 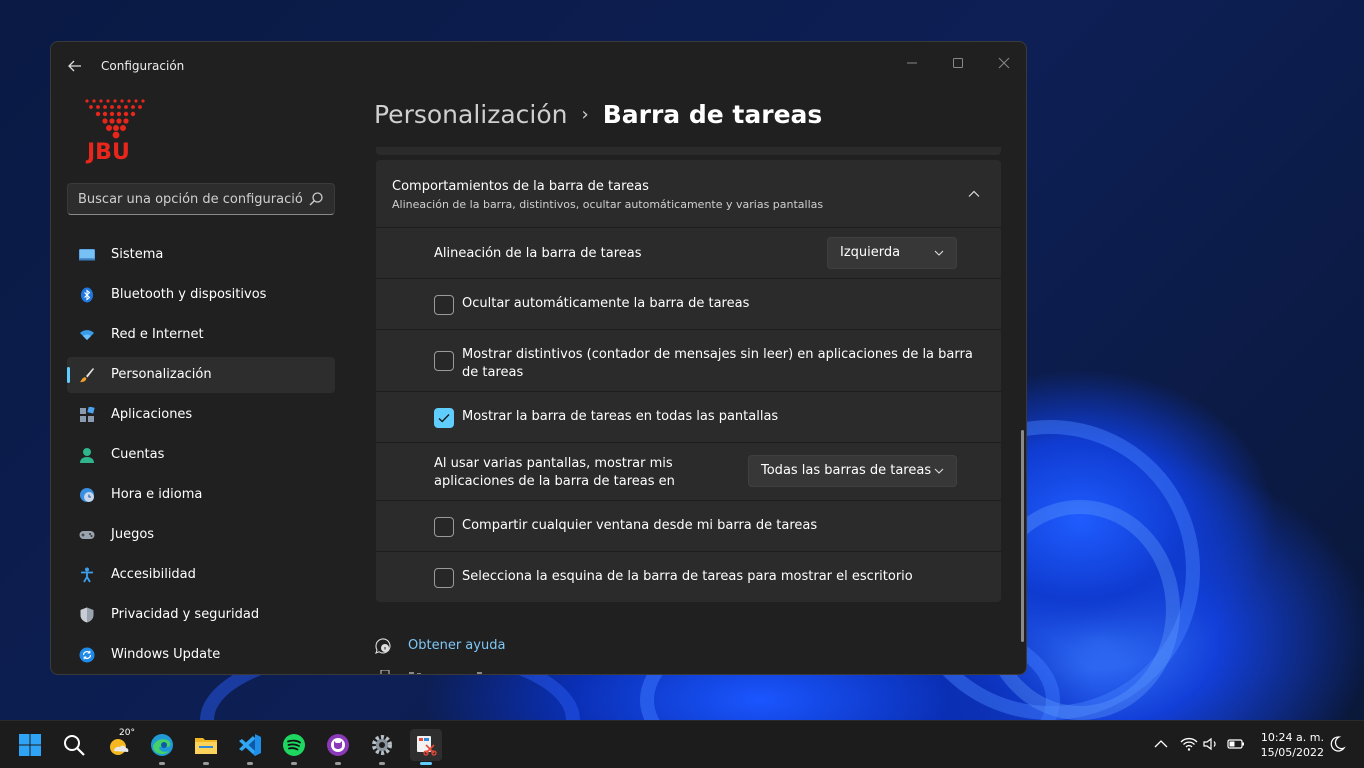 What do you see at coordinates (133, 534) in the screenshot?
I see `sidebar-item-label: Juegos` at bounding box center [133, 534].